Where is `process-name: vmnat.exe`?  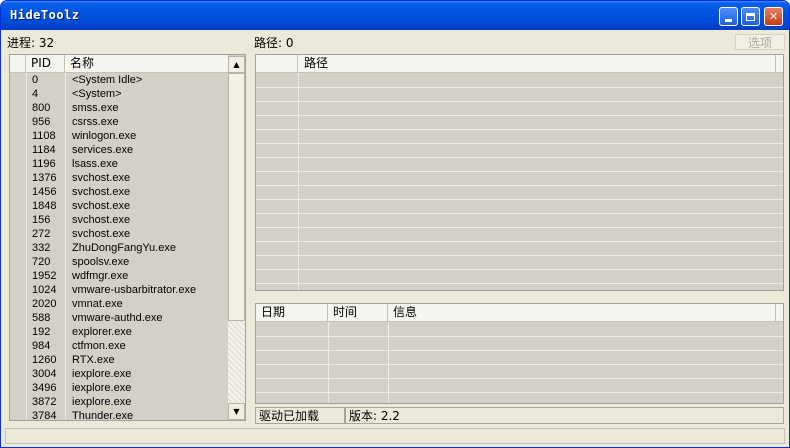 process-name: vmnat.exe is located at coordinates (97, 304).